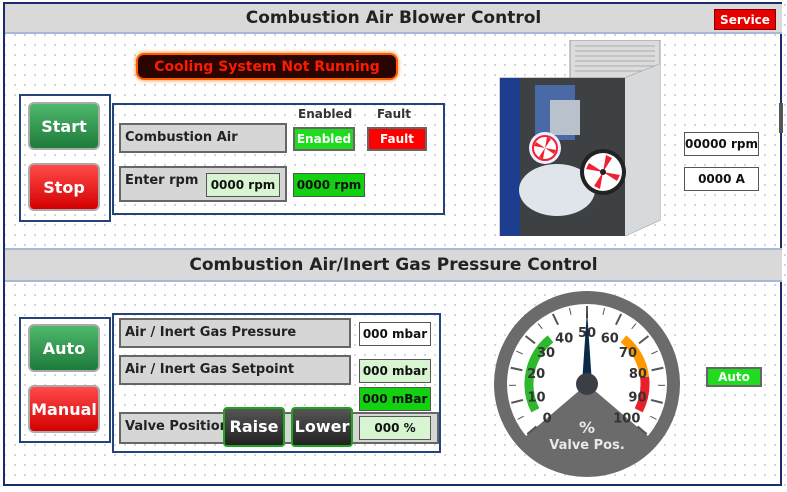  I want to click on gauge-tick-label: 0, so click(547, 418).